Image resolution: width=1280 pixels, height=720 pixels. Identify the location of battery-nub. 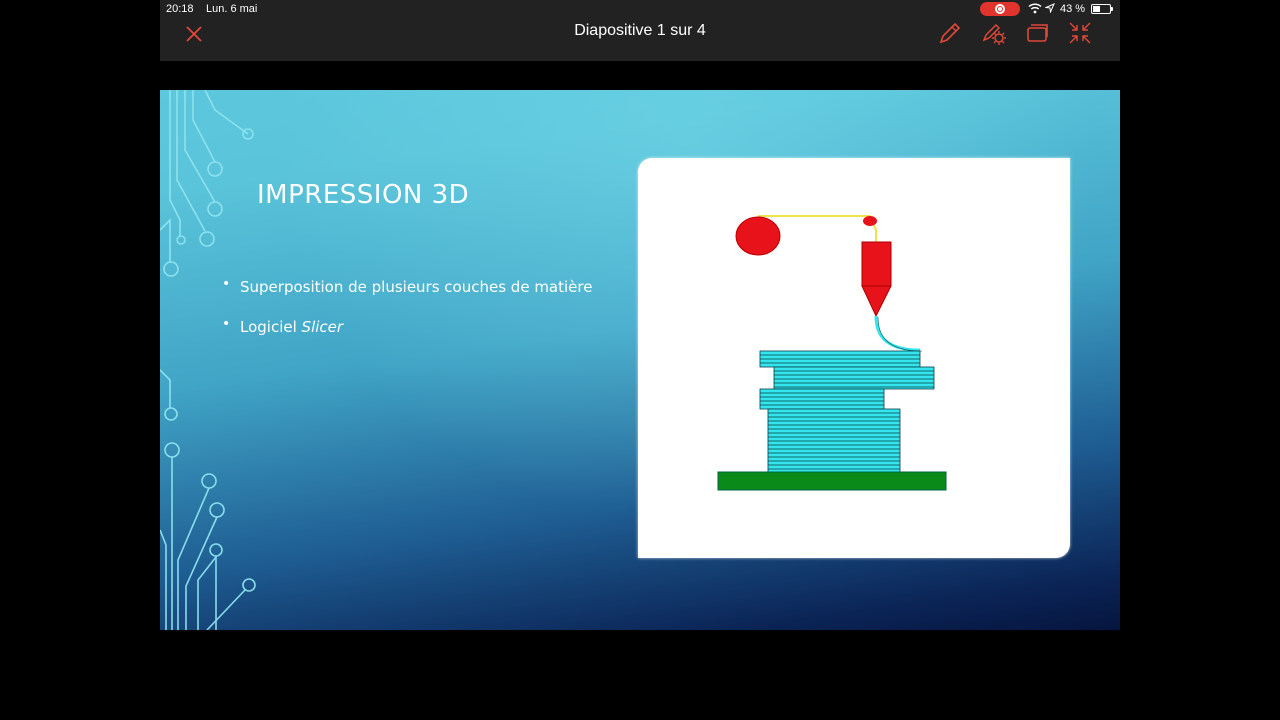
(1112, 9).